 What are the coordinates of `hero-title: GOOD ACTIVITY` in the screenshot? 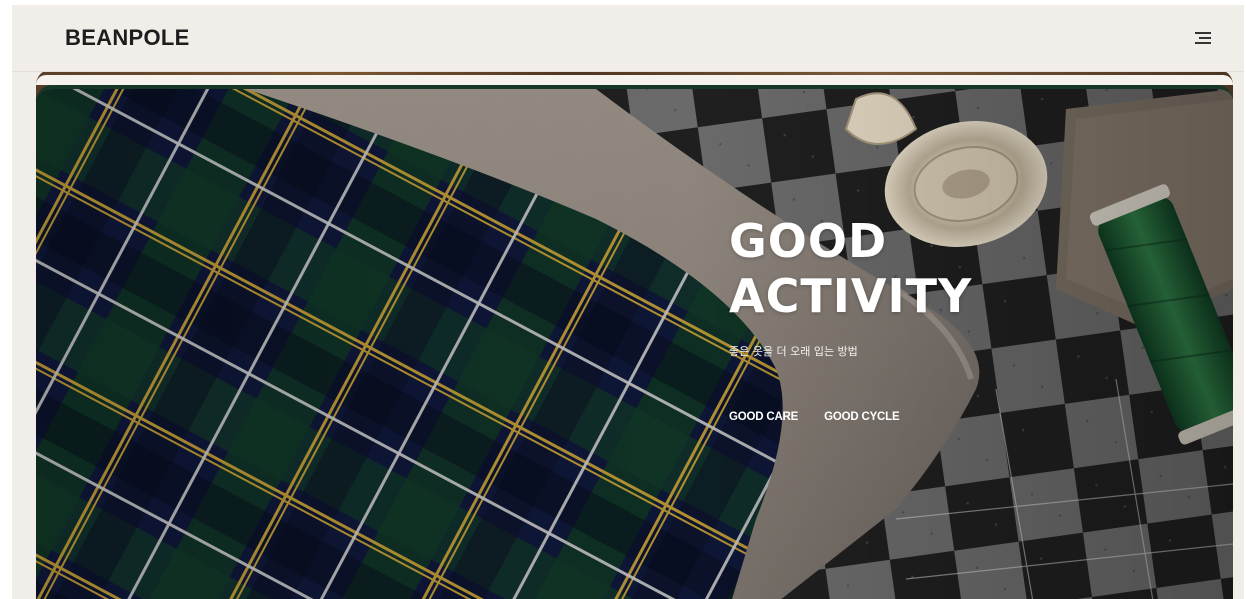 It's located at (850, 269).